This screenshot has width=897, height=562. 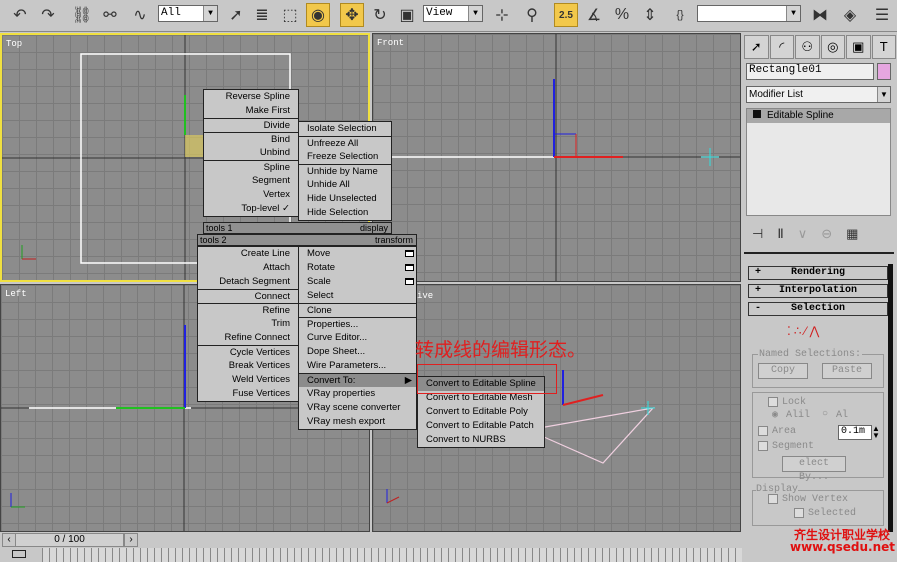 What do you see at coordinates (140, 15) in the screenshot?
I see `bind-space-warp-icon: ∿` at bounding box center [140, 15].